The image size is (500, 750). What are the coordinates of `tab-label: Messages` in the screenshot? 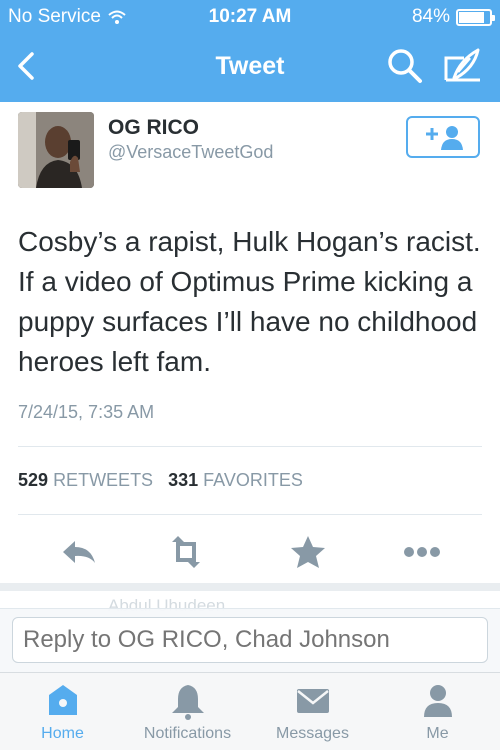 It's located at (312, 733).